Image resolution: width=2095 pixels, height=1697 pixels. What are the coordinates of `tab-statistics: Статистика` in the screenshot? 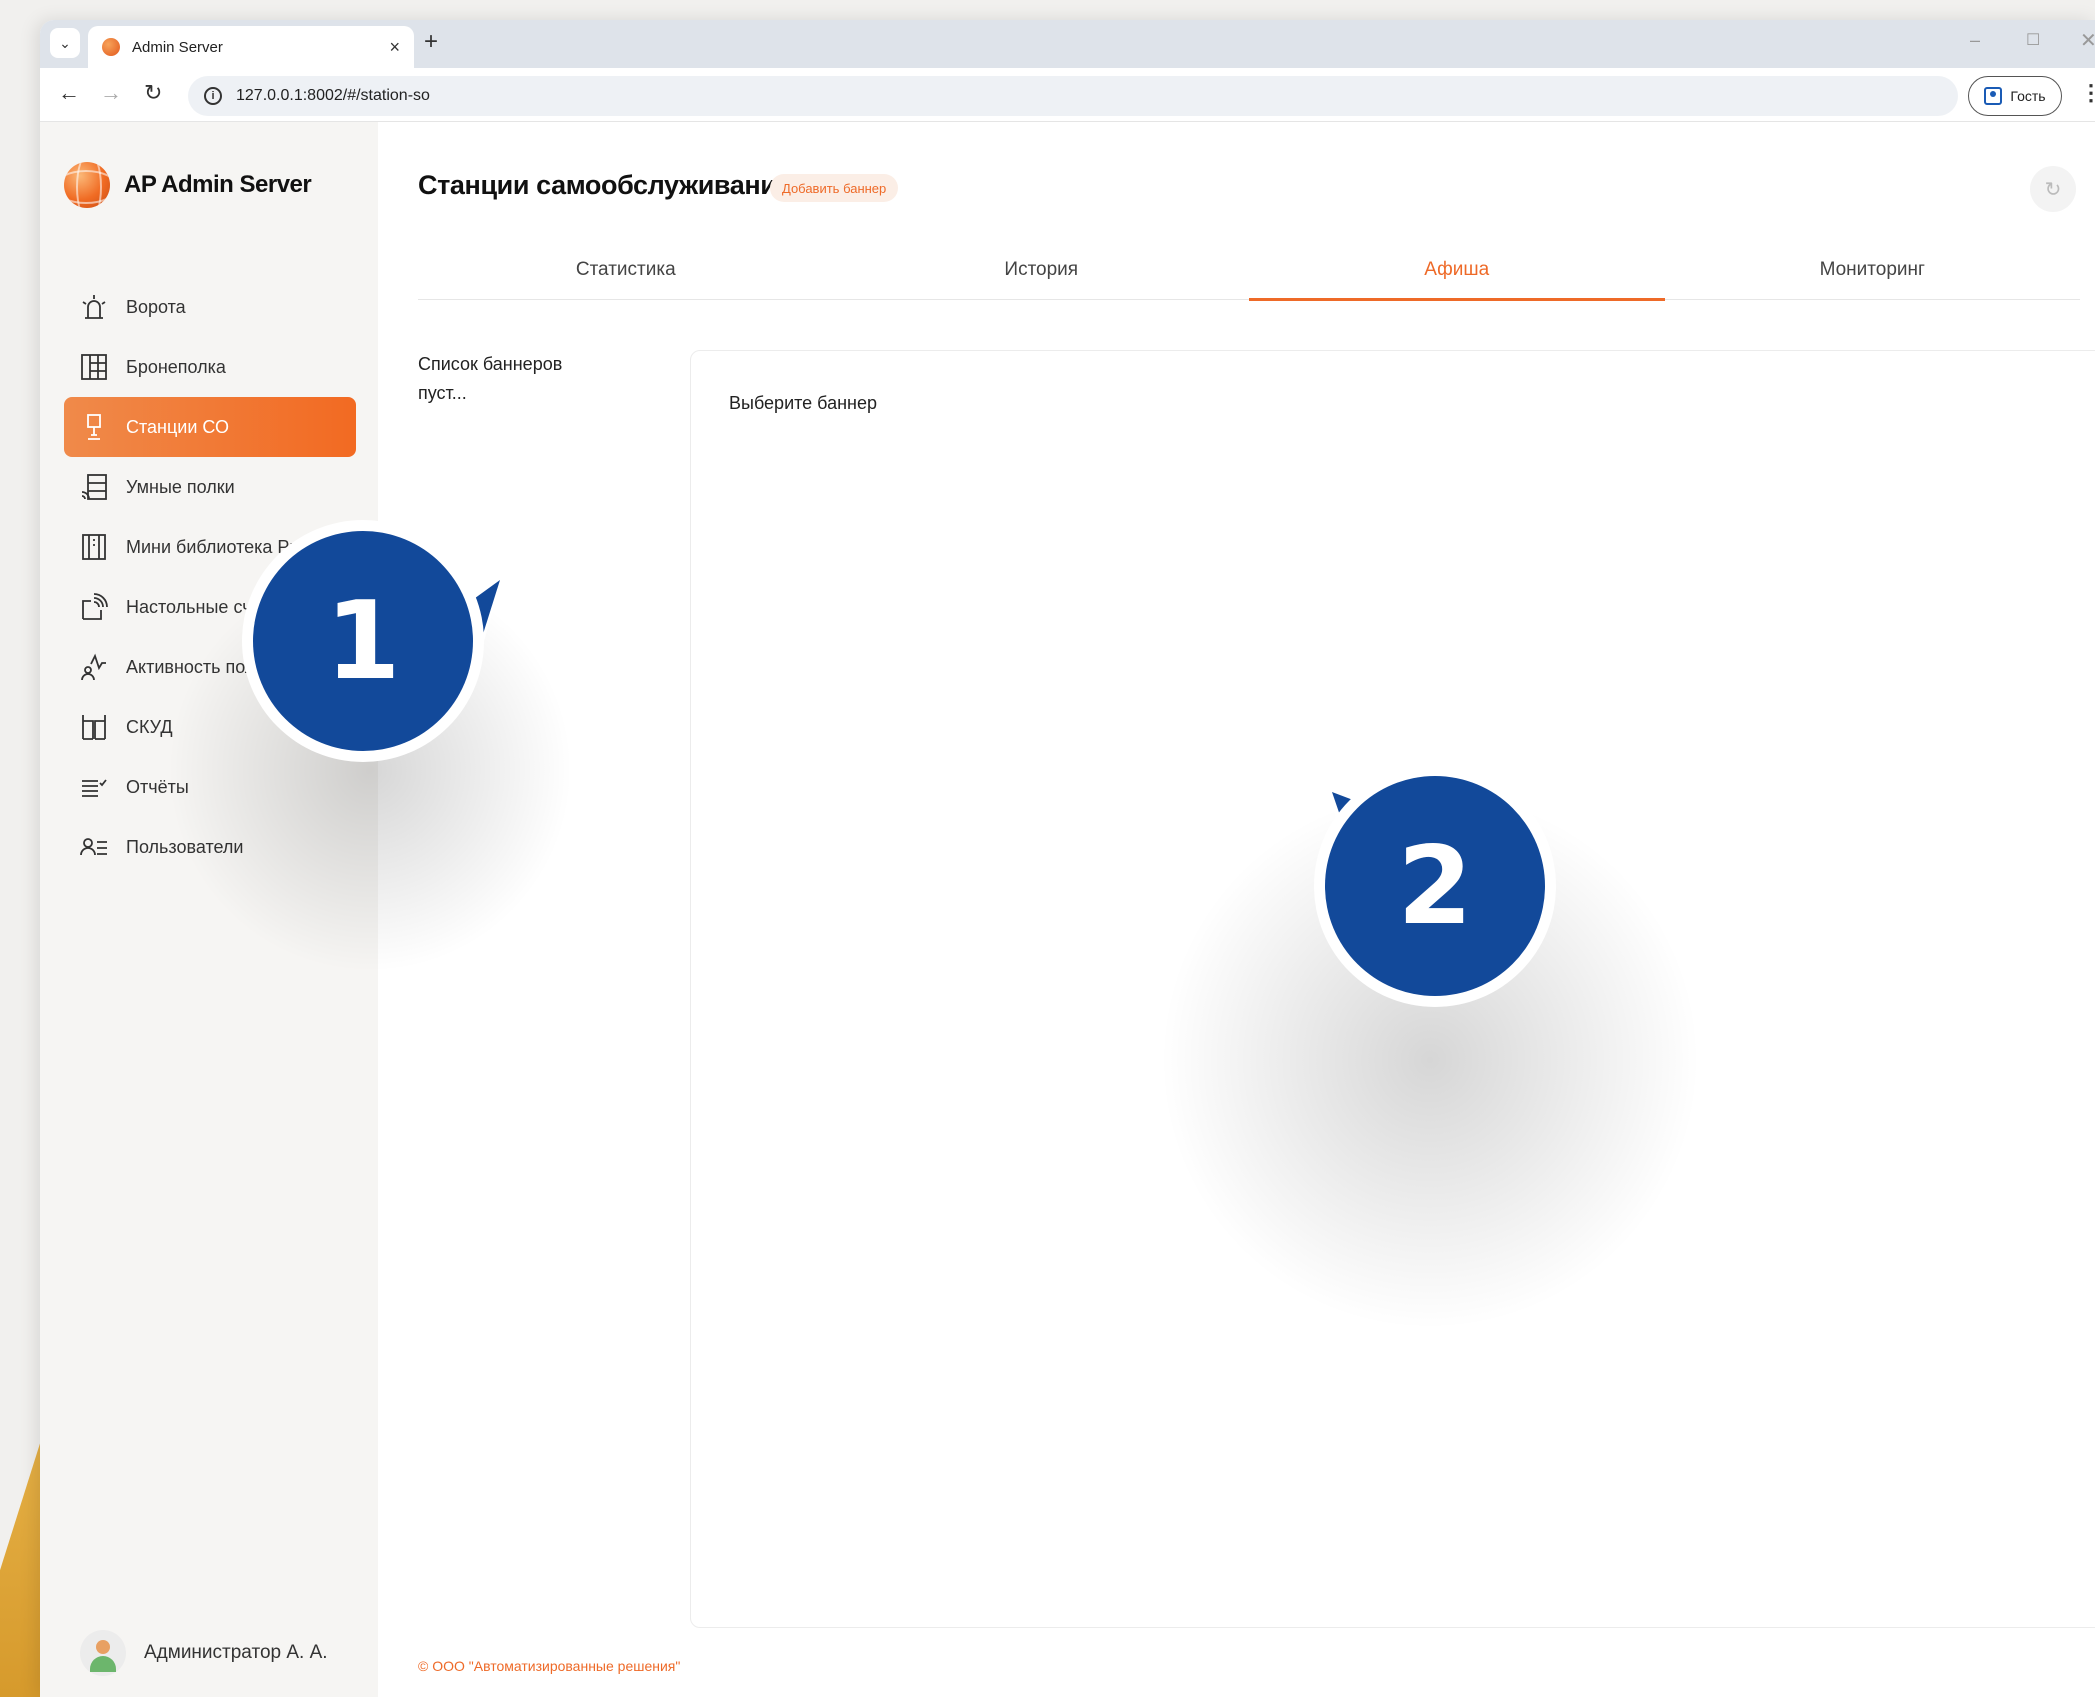 It's located at (626, 269).